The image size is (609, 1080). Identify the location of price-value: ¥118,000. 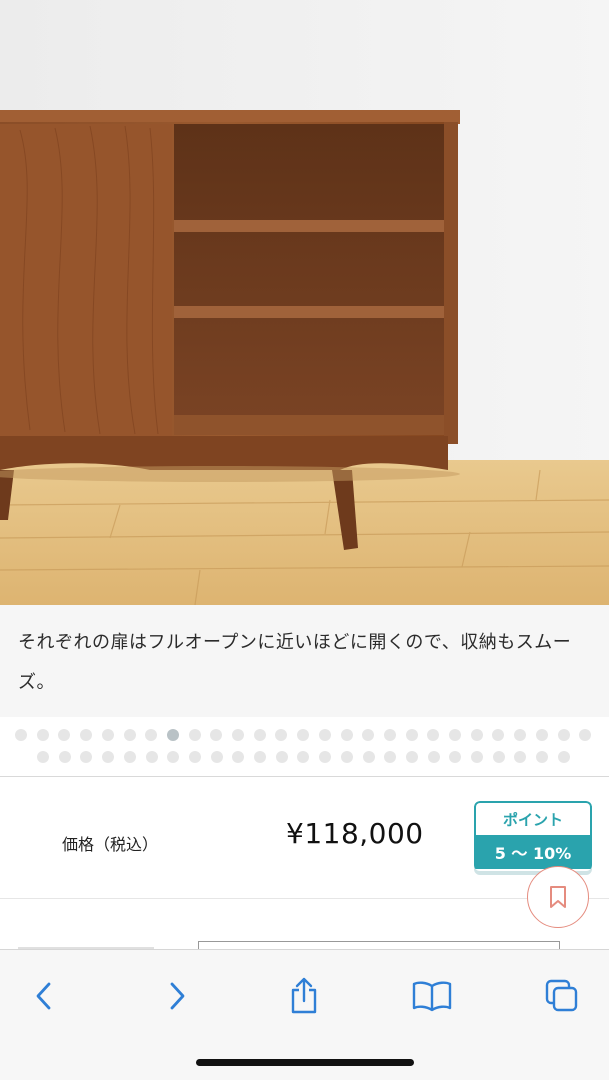
(355, 833).